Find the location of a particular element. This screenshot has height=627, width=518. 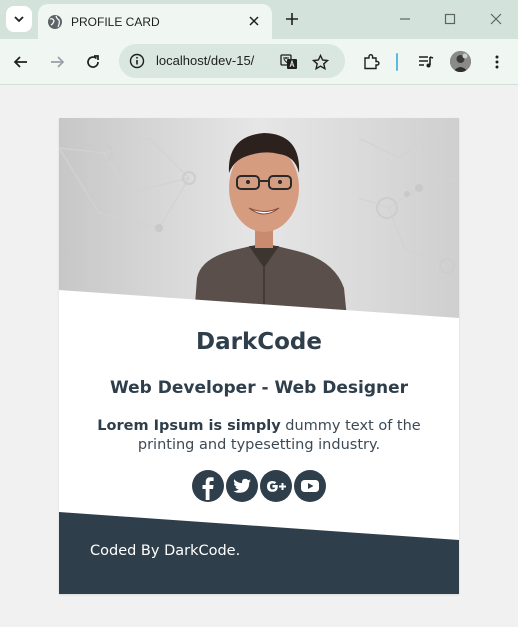

youtube-icon is located at coordinates (310, 486).